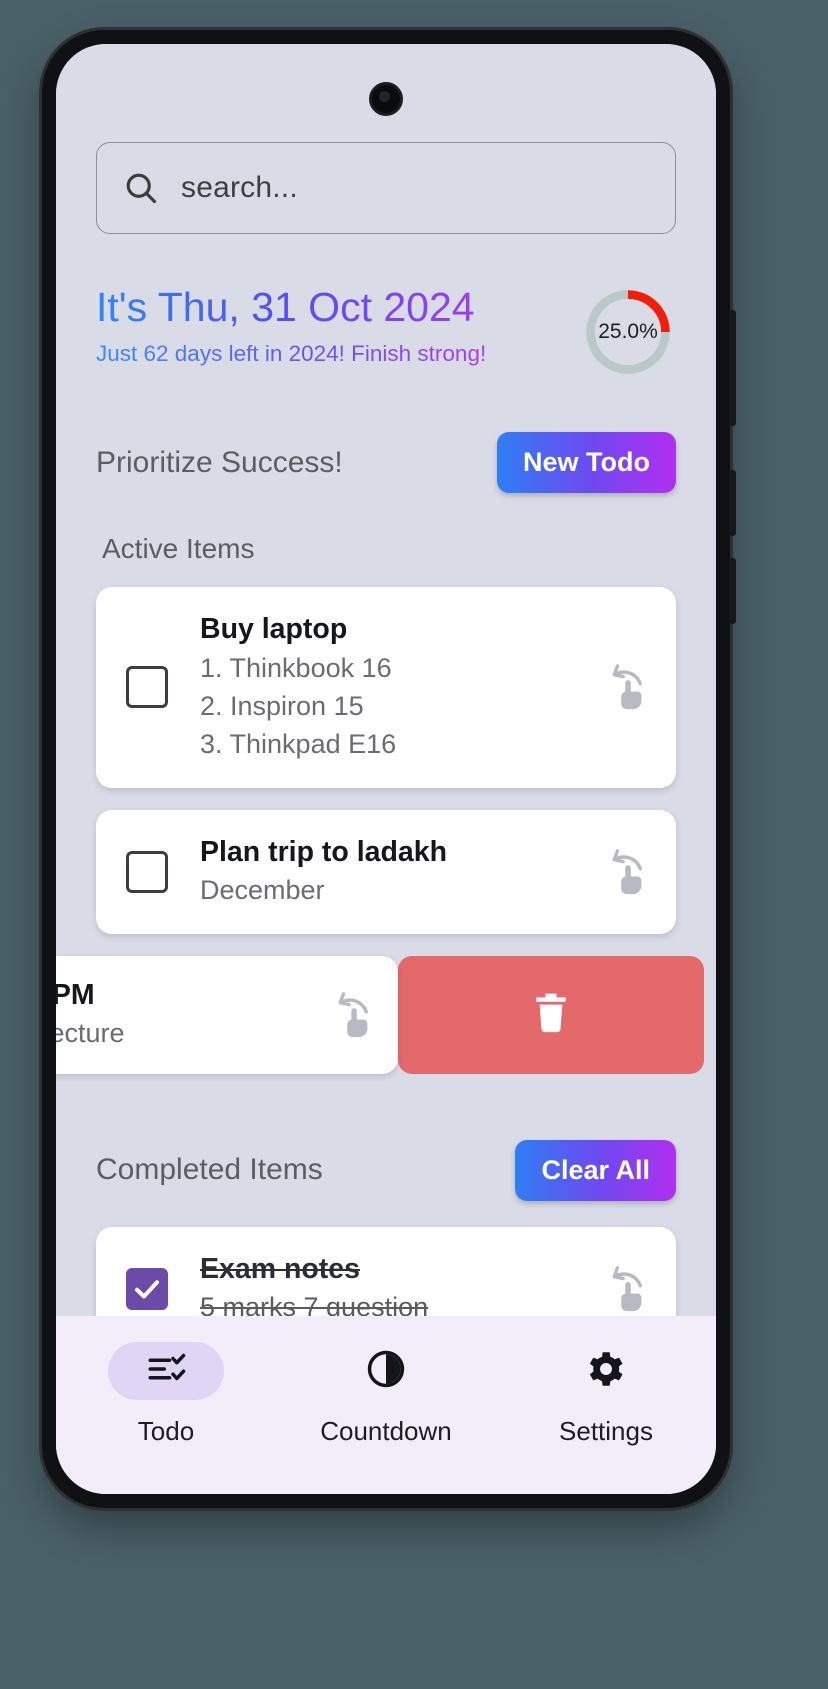  What do you see at coordinates (75, 994) in the screenshot?
I see `todo-title: 2PM` at bounding box center [75, 994].